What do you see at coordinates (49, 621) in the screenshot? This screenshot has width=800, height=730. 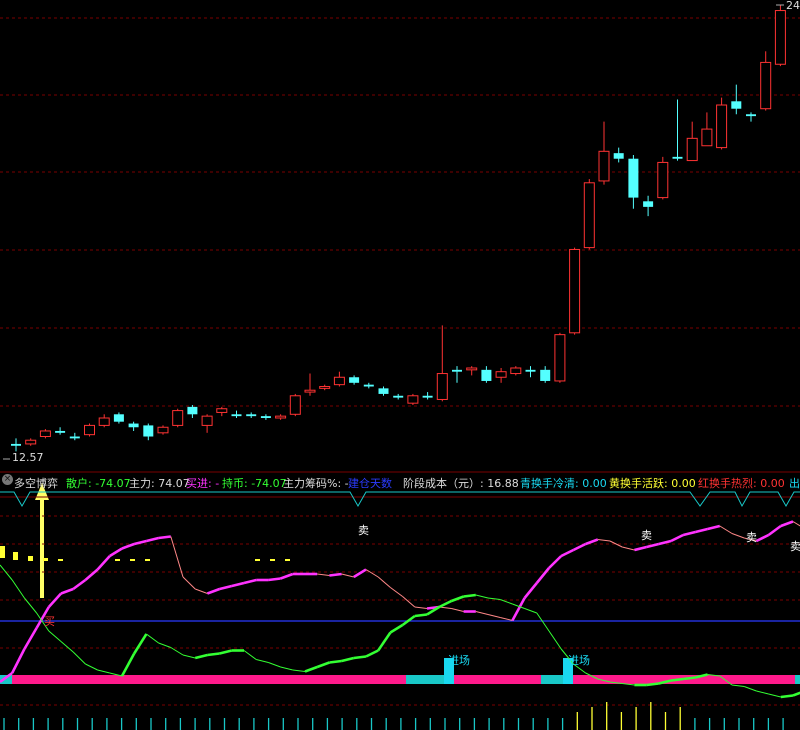 I see `buy-signal: 买` at bounding box center [49, 621].